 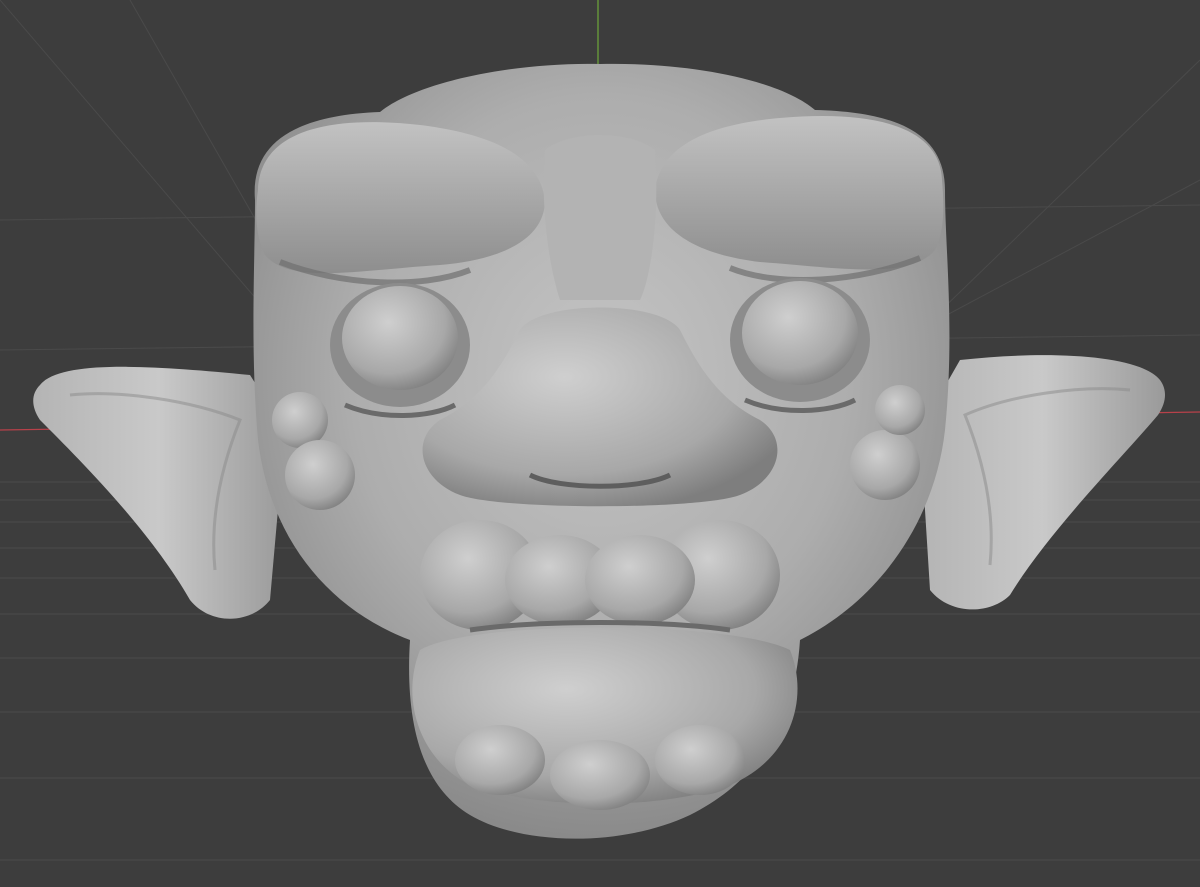 What do you see at coordinates (159, 492) in the screenshot?
I see `left-ear` at bounding box center [159, 492].